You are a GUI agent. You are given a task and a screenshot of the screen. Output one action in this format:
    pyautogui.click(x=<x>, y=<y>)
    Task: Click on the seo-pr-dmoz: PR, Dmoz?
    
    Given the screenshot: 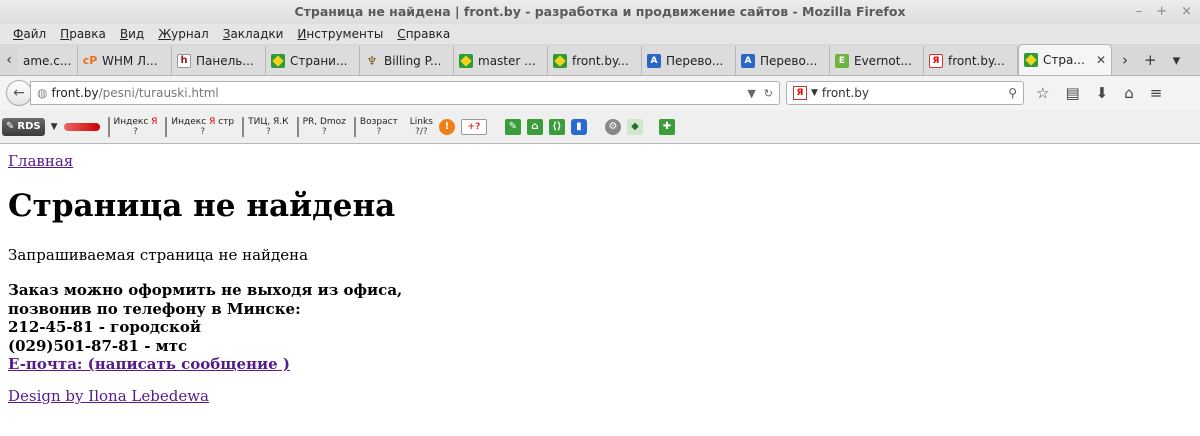 What is the action you would take?
    pyautogui.click(x=321, y=126)
    